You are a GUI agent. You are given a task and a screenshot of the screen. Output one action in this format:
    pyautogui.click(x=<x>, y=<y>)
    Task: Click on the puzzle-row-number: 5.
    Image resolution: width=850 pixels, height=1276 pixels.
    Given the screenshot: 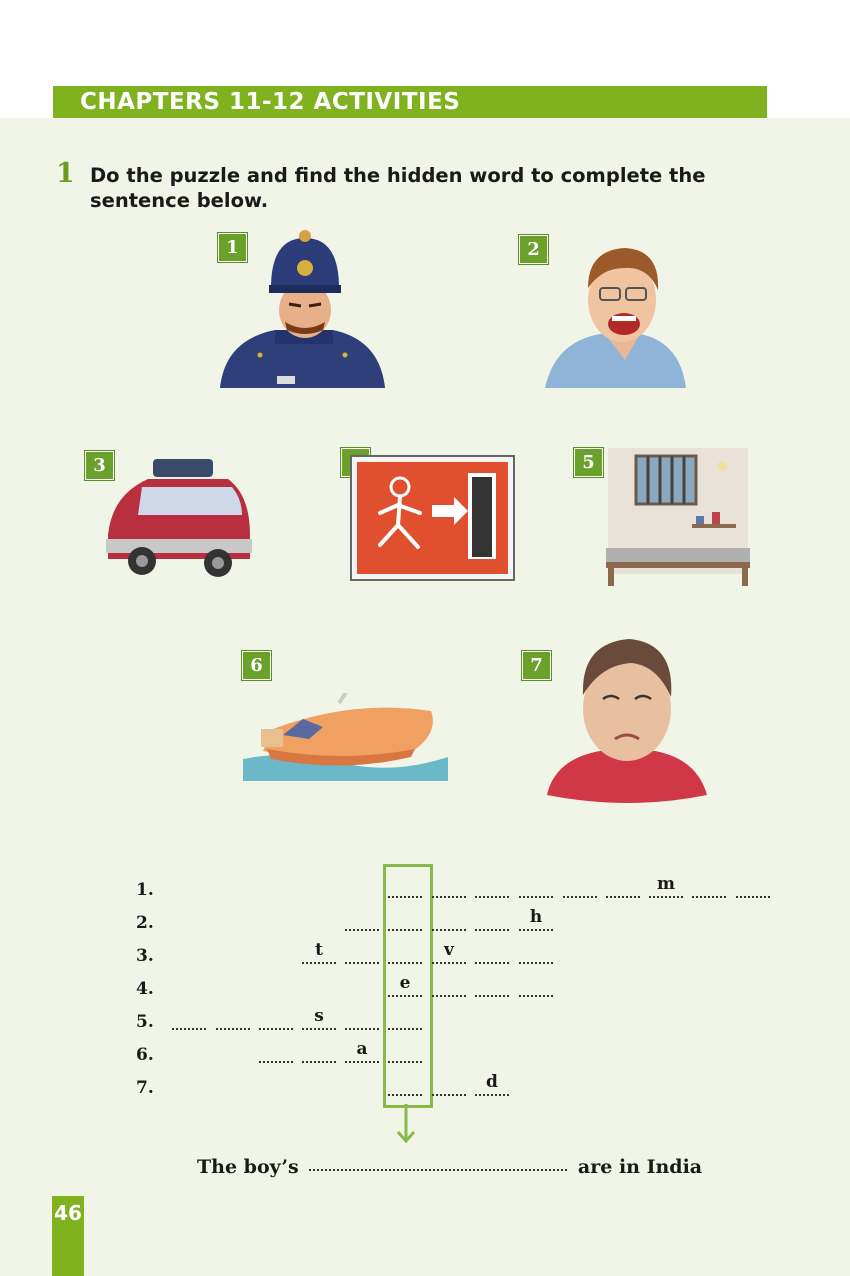 What is the action you would take?
    pyautogui.click(x=145, y=1022)
    